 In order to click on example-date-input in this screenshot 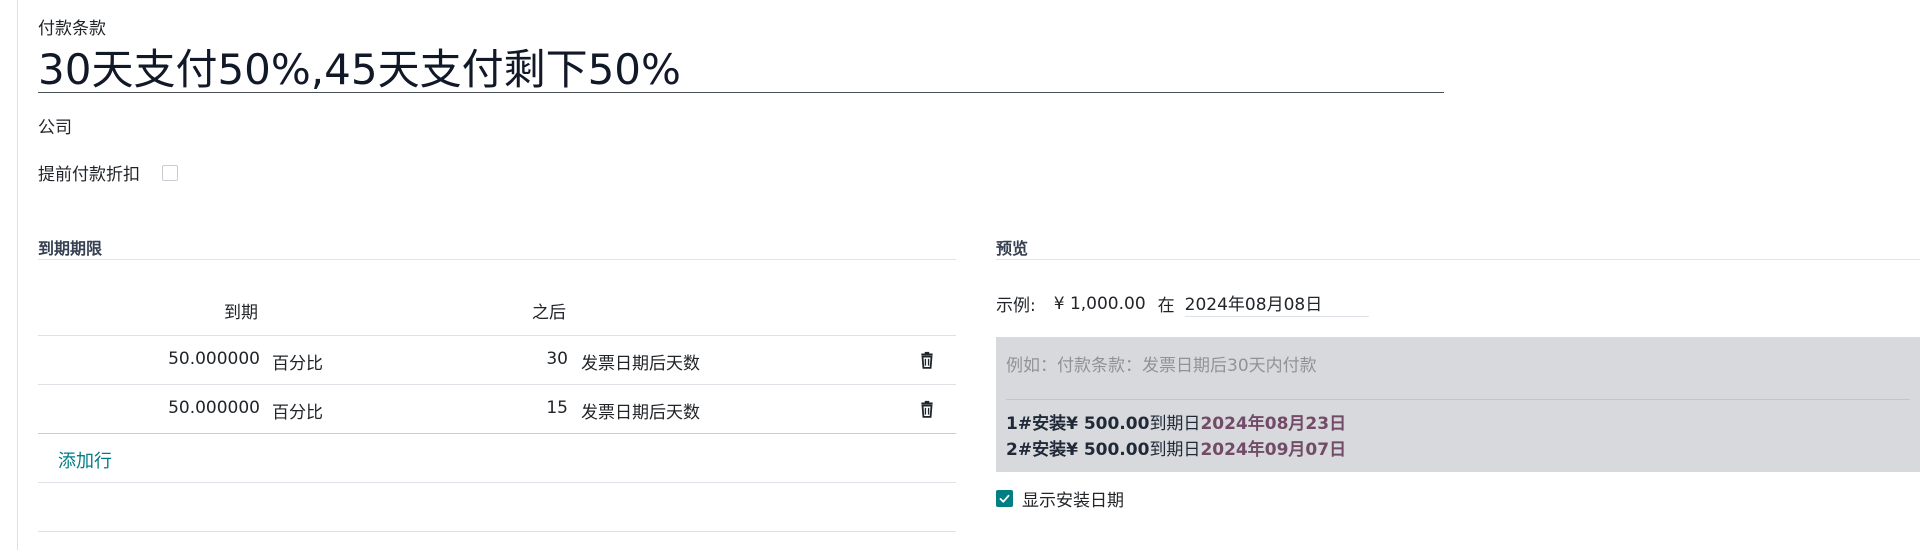, I will do `click(1276, 303)`.